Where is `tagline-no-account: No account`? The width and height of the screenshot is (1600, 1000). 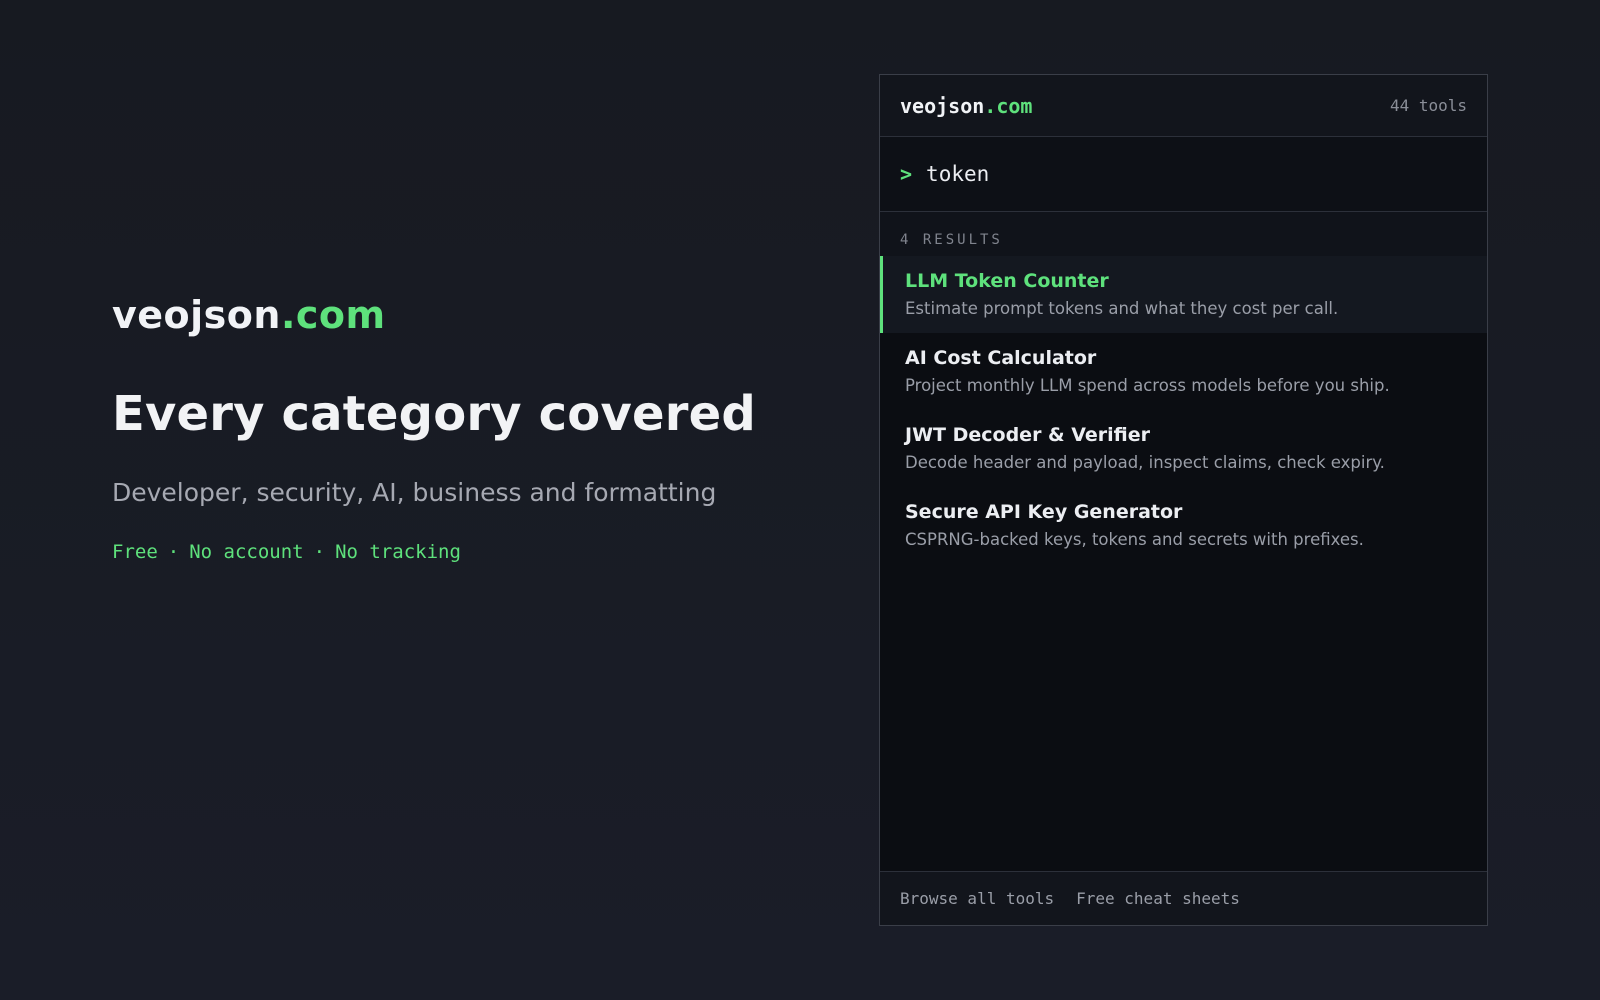
tagline-no-account: No account is located at coordinates (246, 552).